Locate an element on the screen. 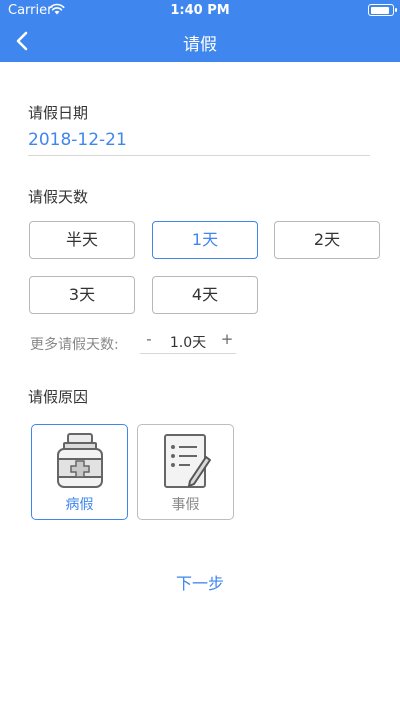  nav-bar: 请假 is located at coordinates (200, 41).